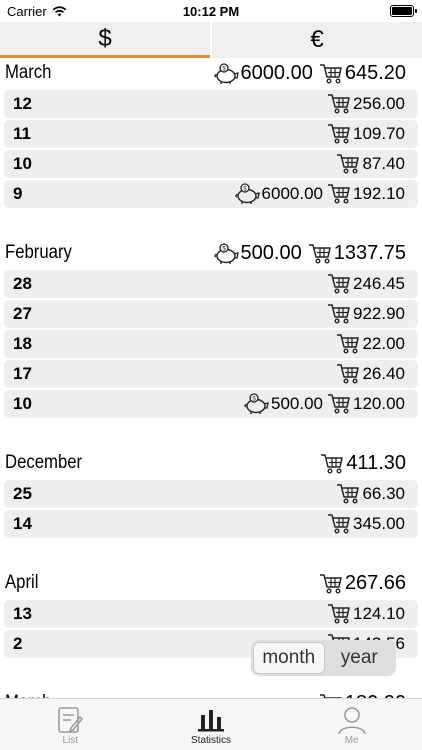  I want to click on day-values: $500.00 120.00, so click(324, 404).